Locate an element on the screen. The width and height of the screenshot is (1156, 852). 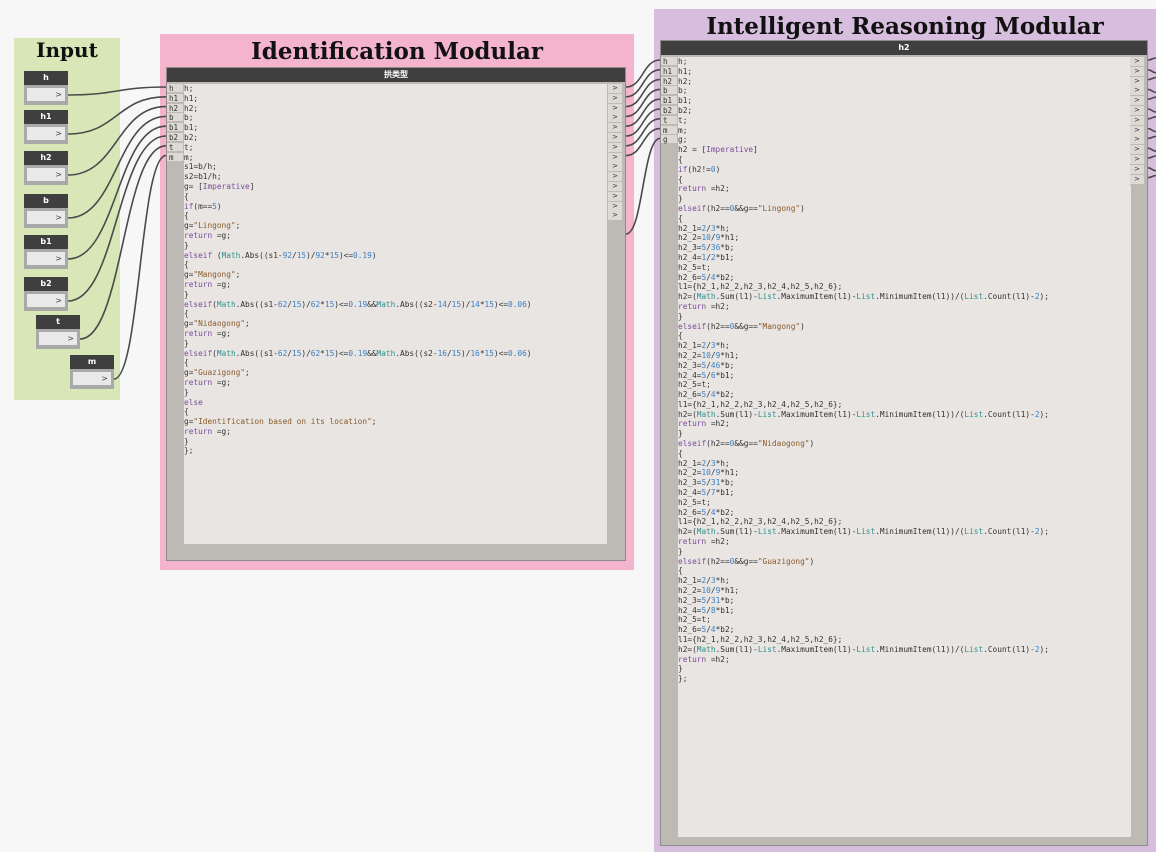
wire-input-b1 is located at coordinates (117, 192).